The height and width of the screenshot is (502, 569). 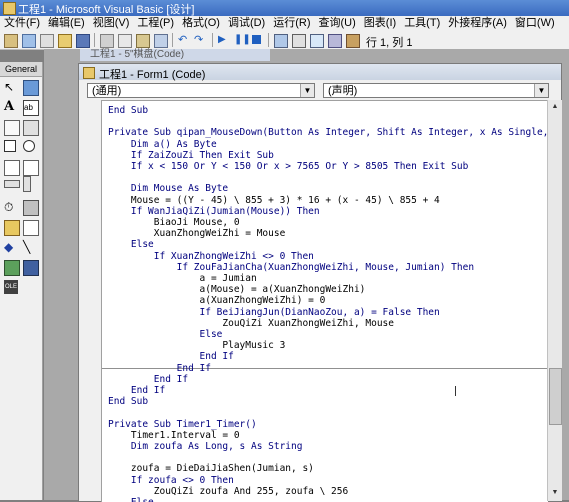 What do you see at coordinates (182, 424) in the screenshot?
I see `code-line: Private Sub Timer1_Timer()` at bounding box center [182, 424].